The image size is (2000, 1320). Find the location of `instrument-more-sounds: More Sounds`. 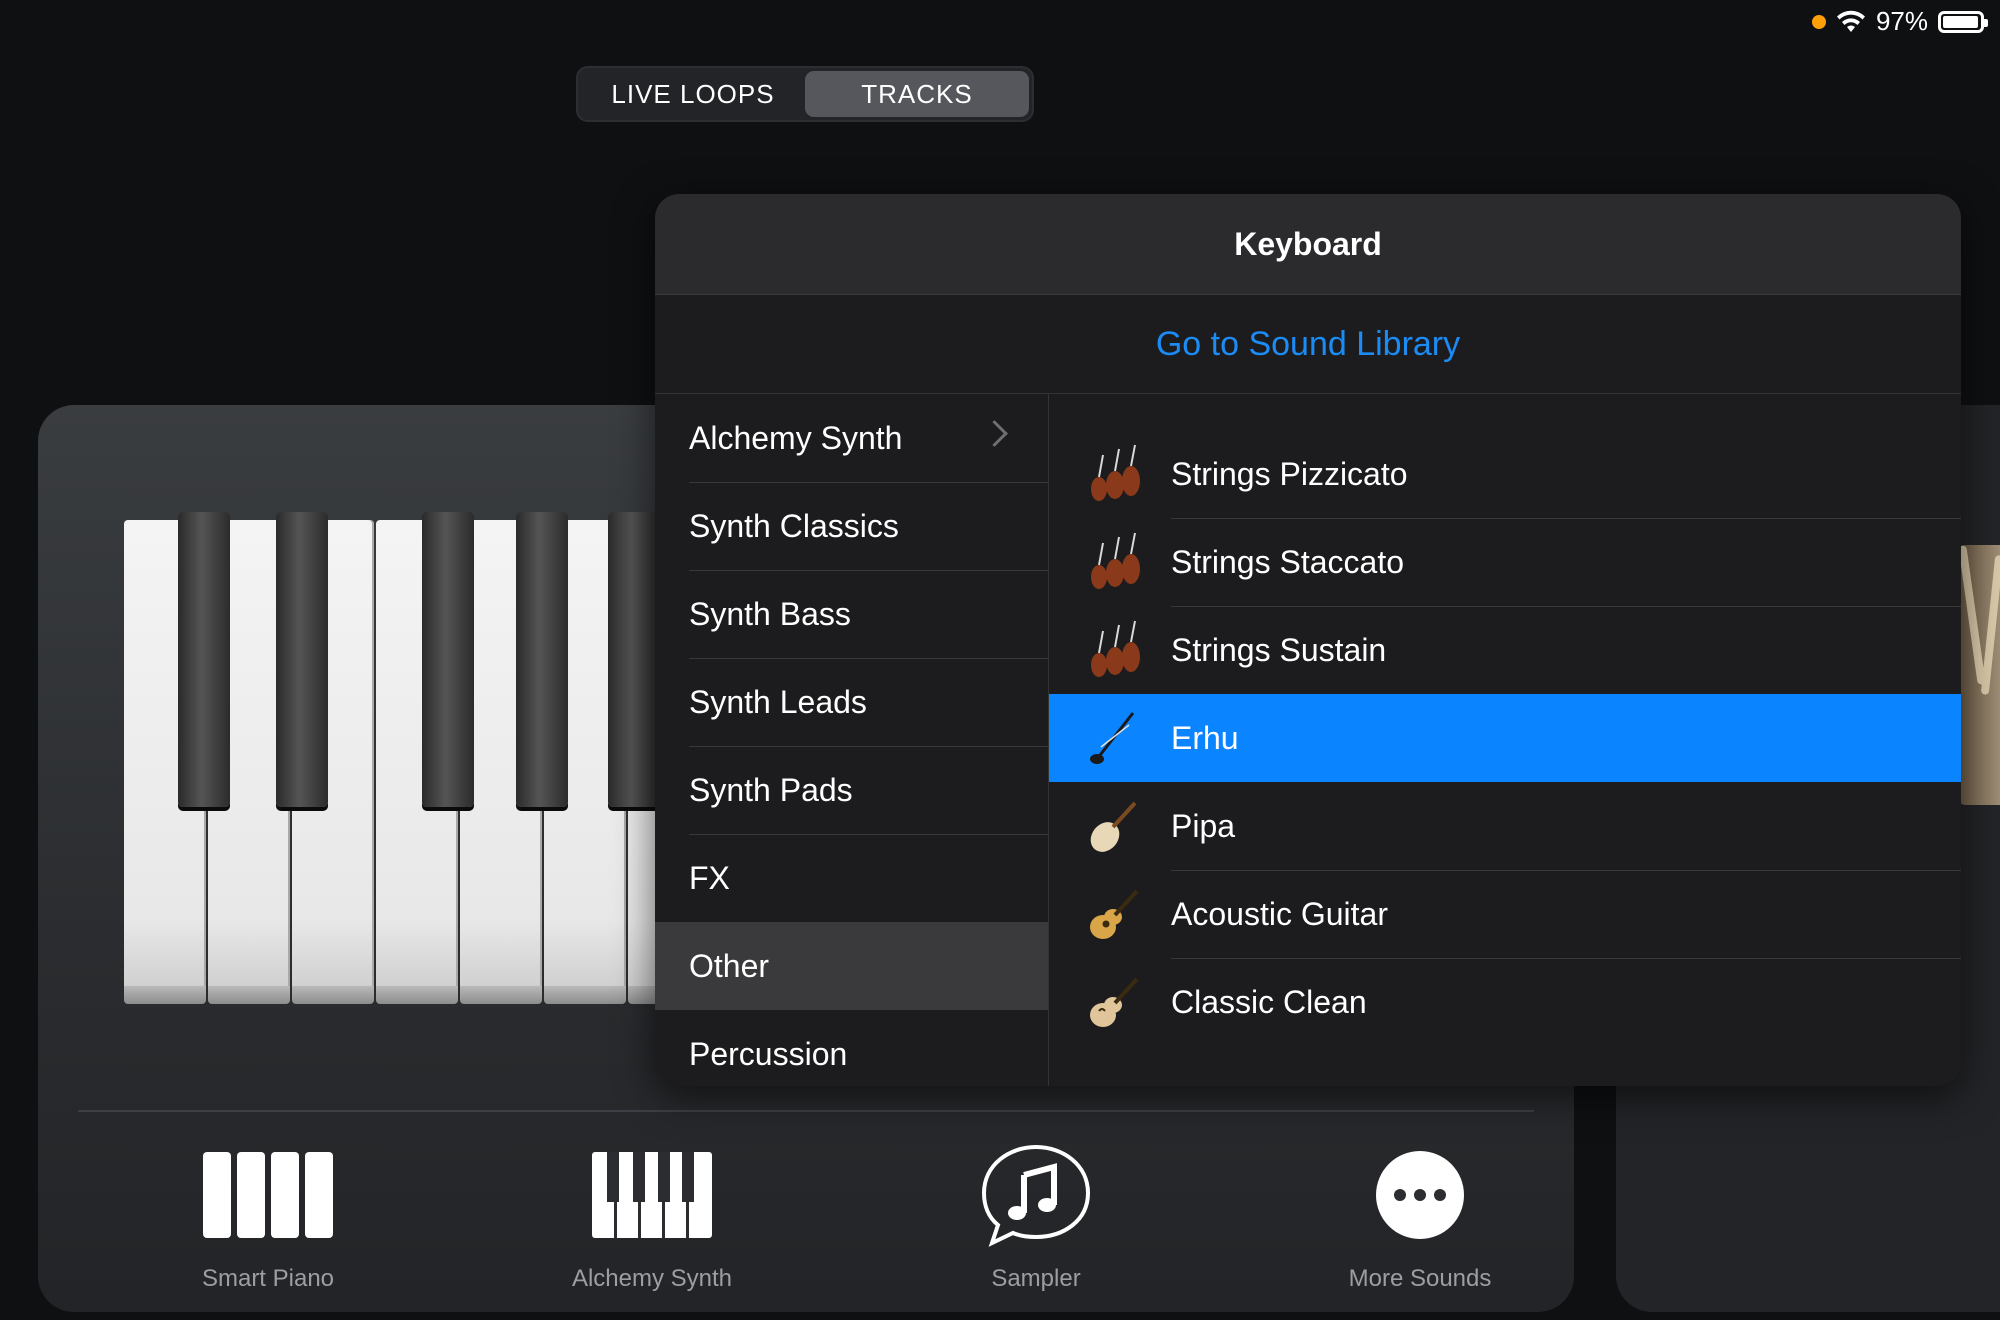

instrument-more-sounds: More Sounds is located at coordinates (1420, 1219).